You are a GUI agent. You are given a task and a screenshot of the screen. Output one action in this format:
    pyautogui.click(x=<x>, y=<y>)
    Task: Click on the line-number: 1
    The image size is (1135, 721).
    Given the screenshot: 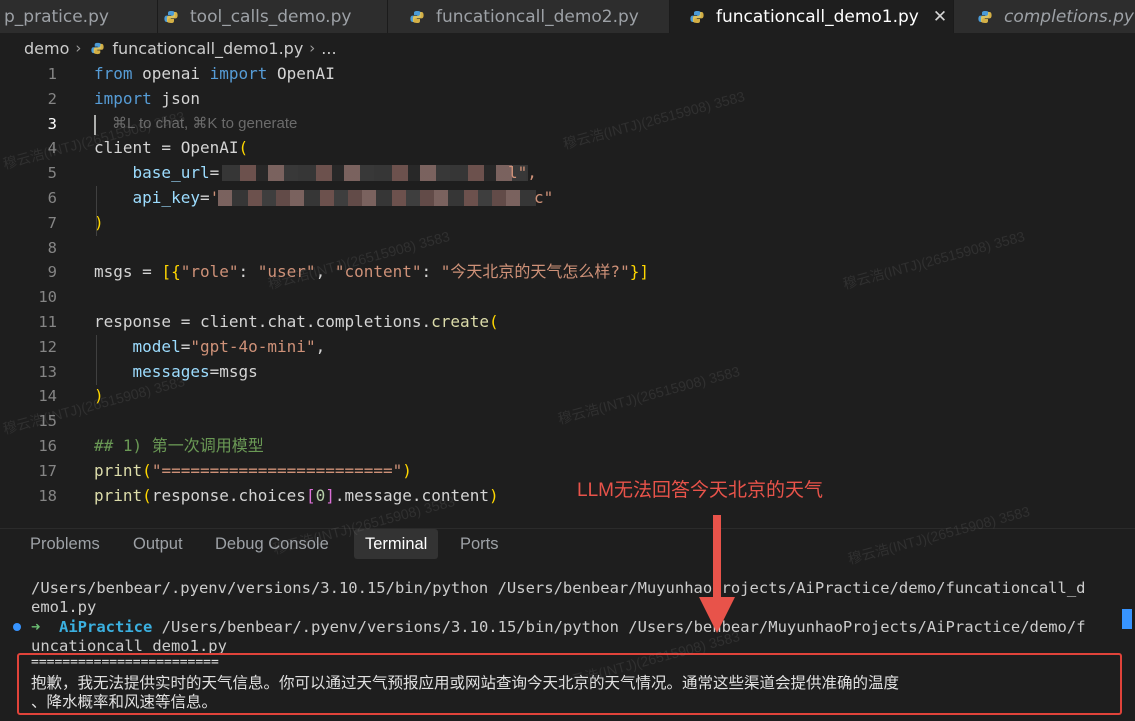 What is the action you would take?
    pyautogui.click(x=52, y=74)
    